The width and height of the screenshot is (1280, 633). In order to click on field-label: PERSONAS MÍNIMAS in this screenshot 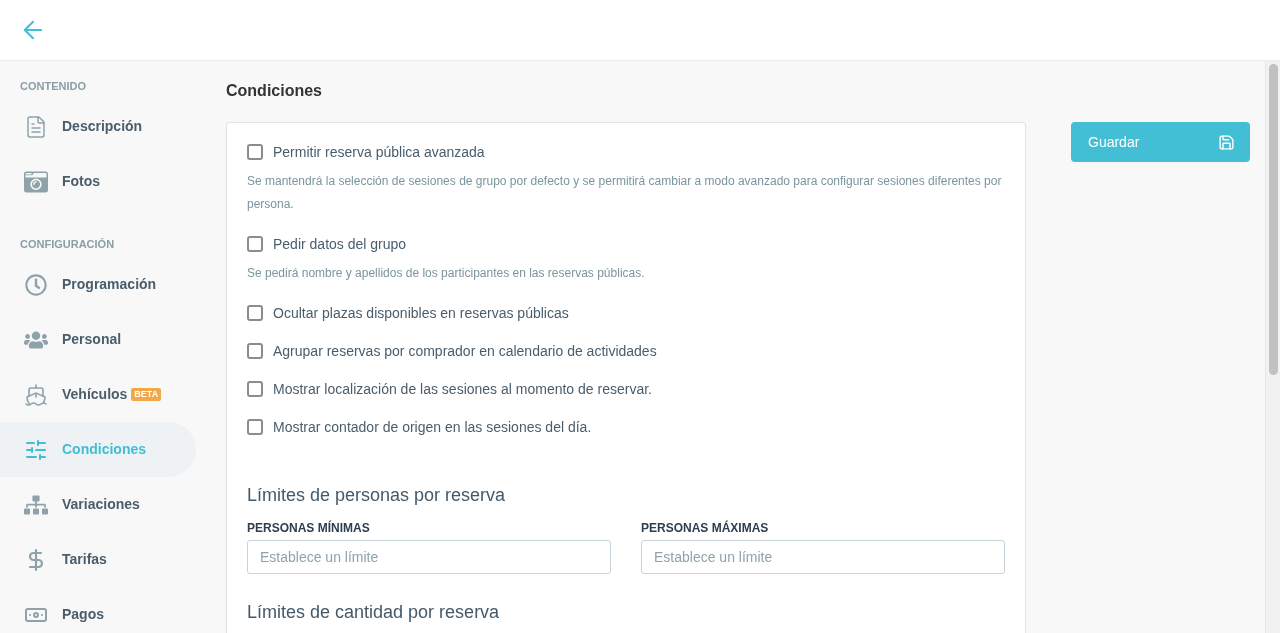, I will do `click(309, 528)`.